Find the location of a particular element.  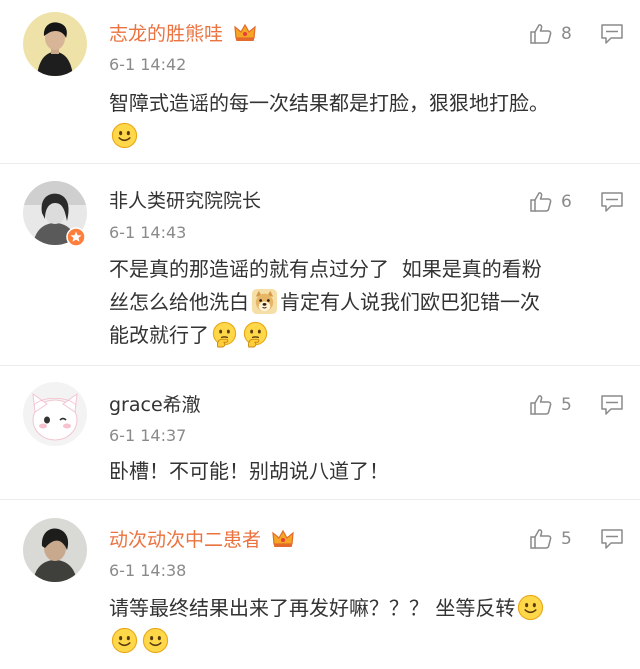

author-name: 动次动次中二患者 is located at coordinates (202, 539).